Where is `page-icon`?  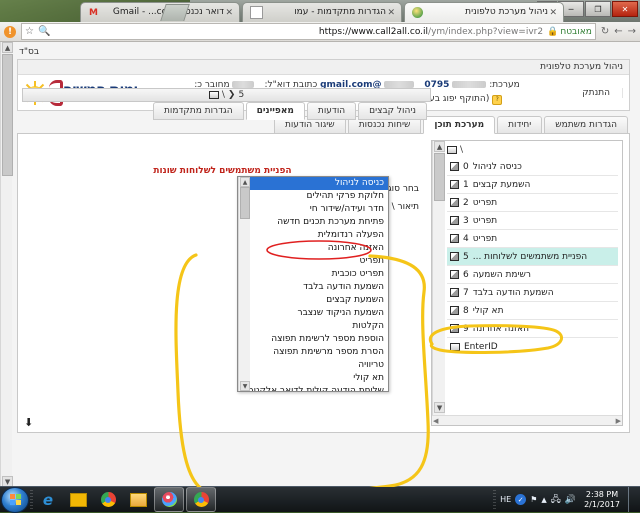
page-icon is located at coordinates (256, 12).